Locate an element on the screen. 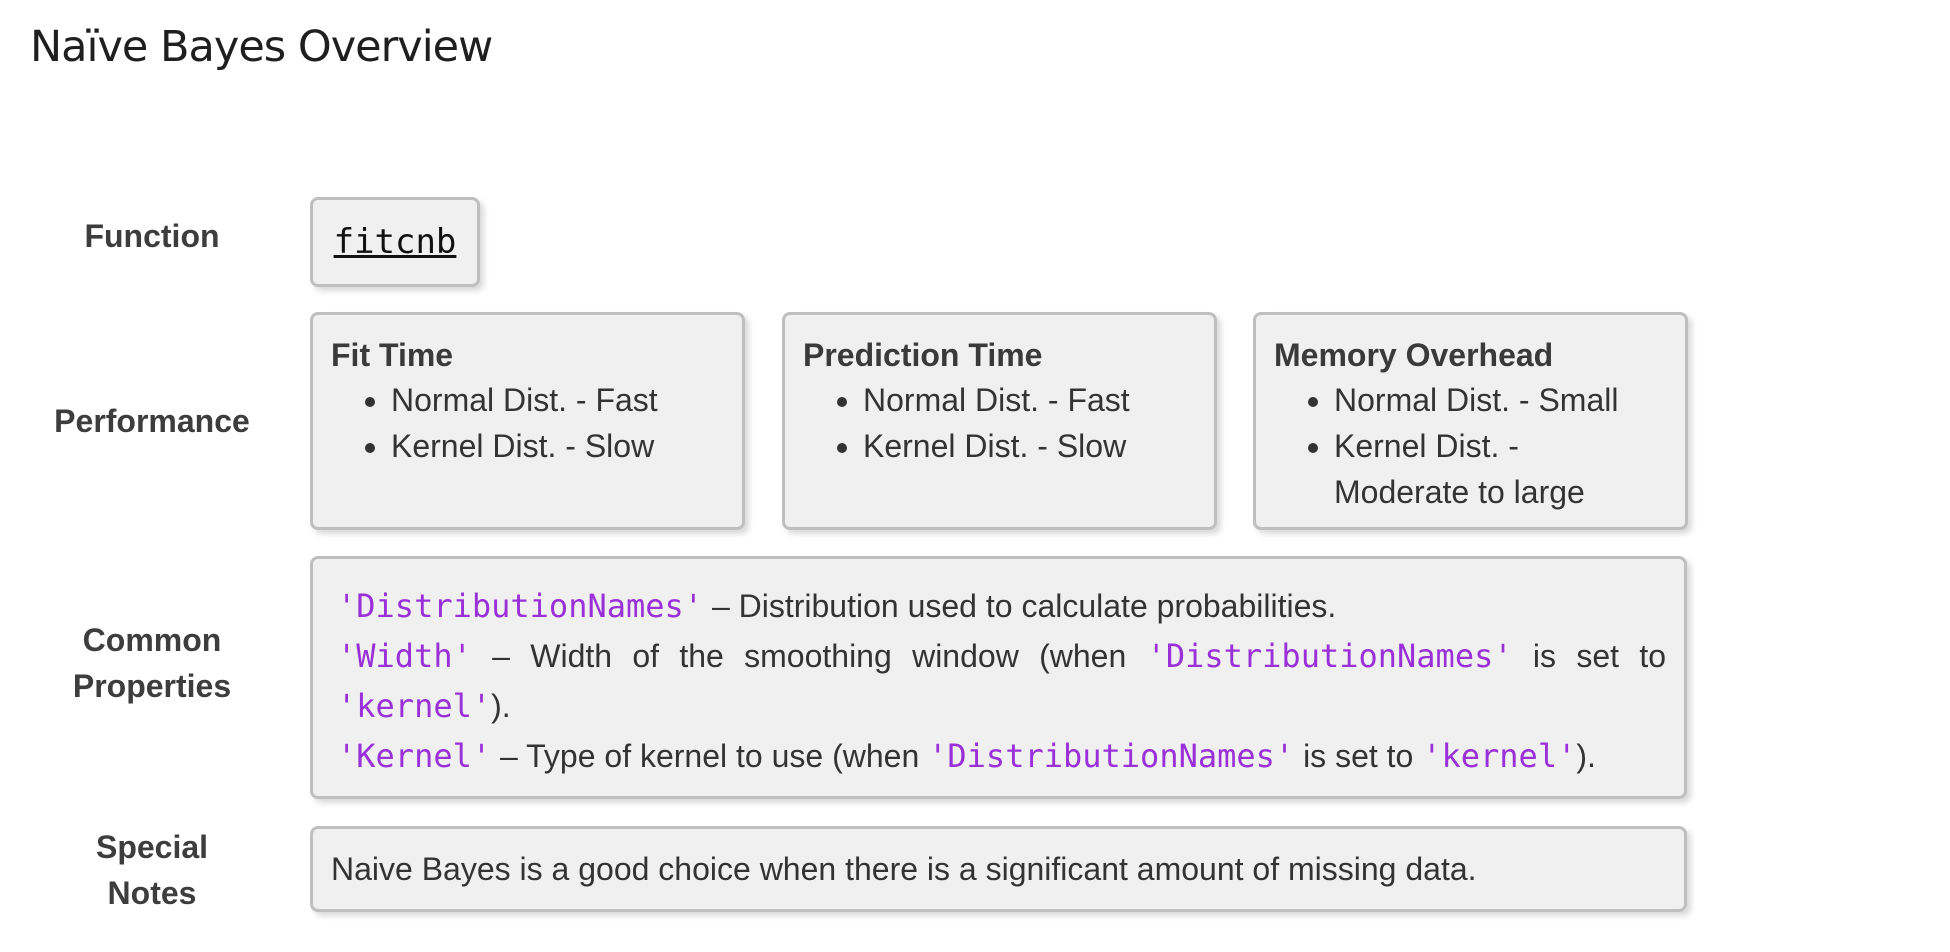 This screenshot has width=1950, height=952. property-description: – Type of kernel to use (when is located at coordinates (710, 756).